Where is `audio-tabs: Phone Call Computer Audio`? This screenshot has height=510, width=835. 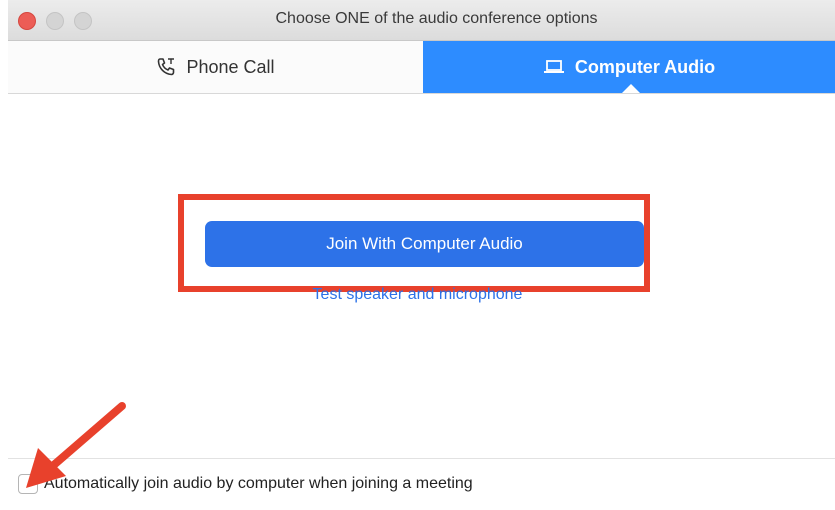
audio-tabs: Phone Call Computer Audio is located at coordinates (421, 67).